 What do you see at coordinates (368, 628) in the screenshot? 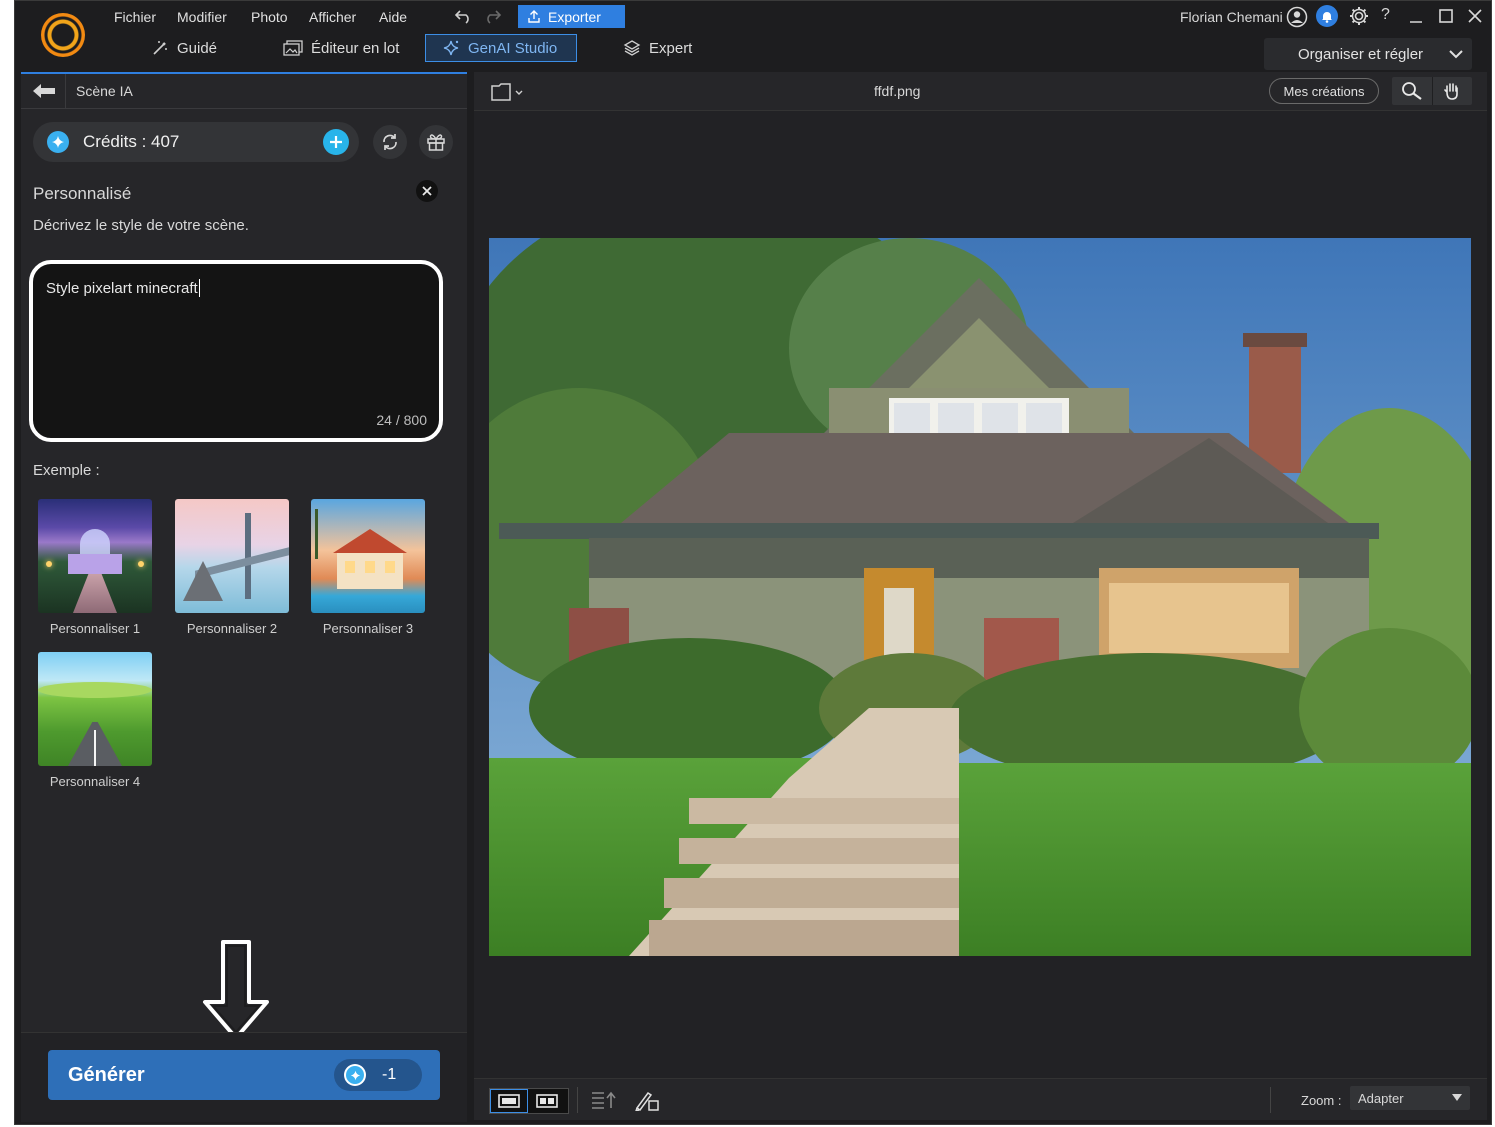
I see `example-label-3: Personnaliser 3` at bounding box center [368, 628].